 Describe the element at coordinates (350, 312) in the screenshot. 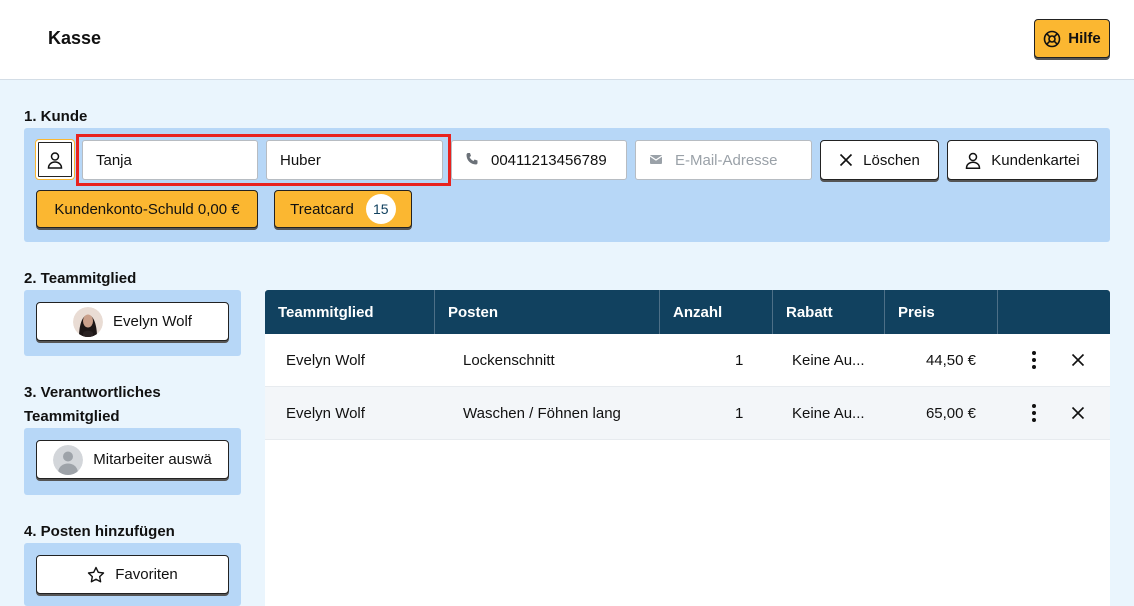

I see `column-header-member: Teammitglied` at that location.